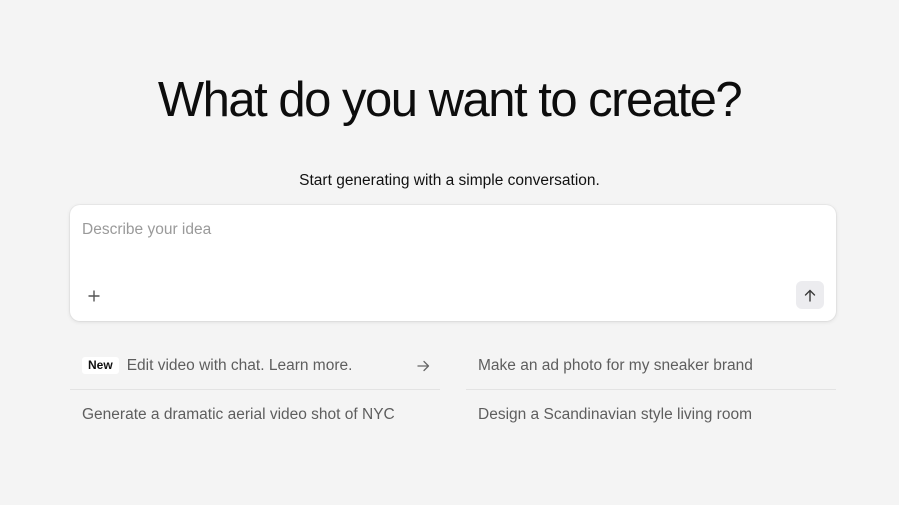 The image size is (899, 505). I want to click on suggestion-living-room: Design a Scandinavian style living room, so click(651, 415).